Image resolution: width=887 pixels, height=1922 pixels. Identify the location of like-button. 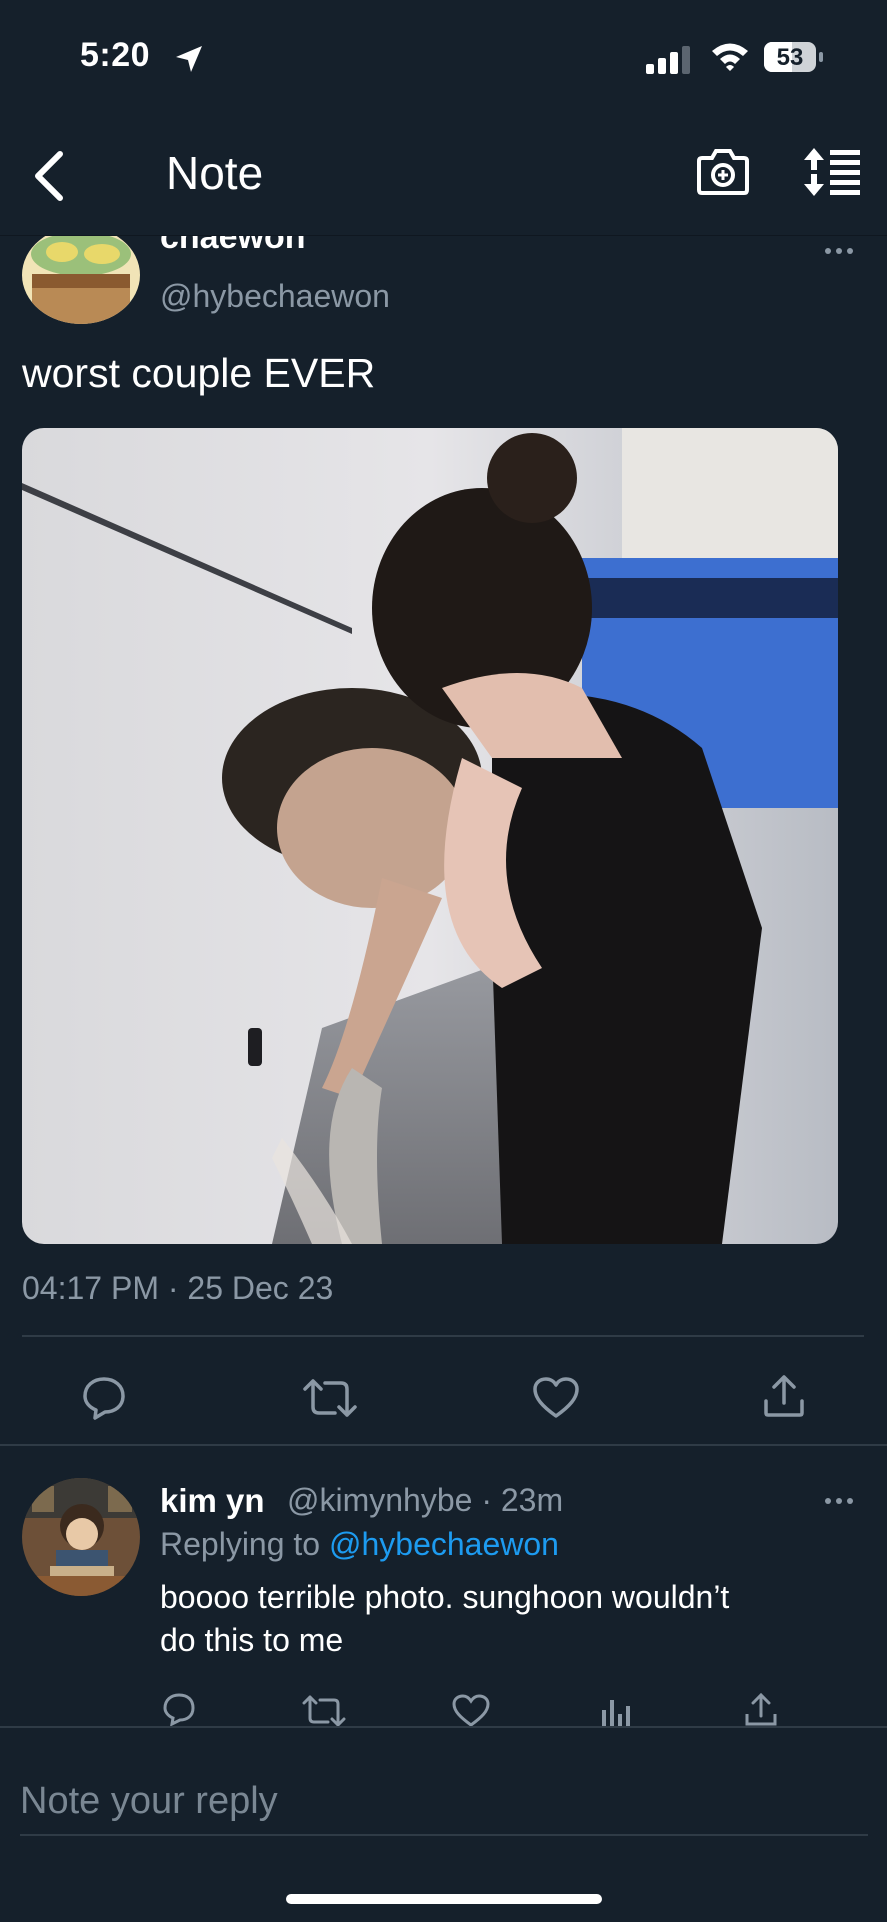
(556, 1398).